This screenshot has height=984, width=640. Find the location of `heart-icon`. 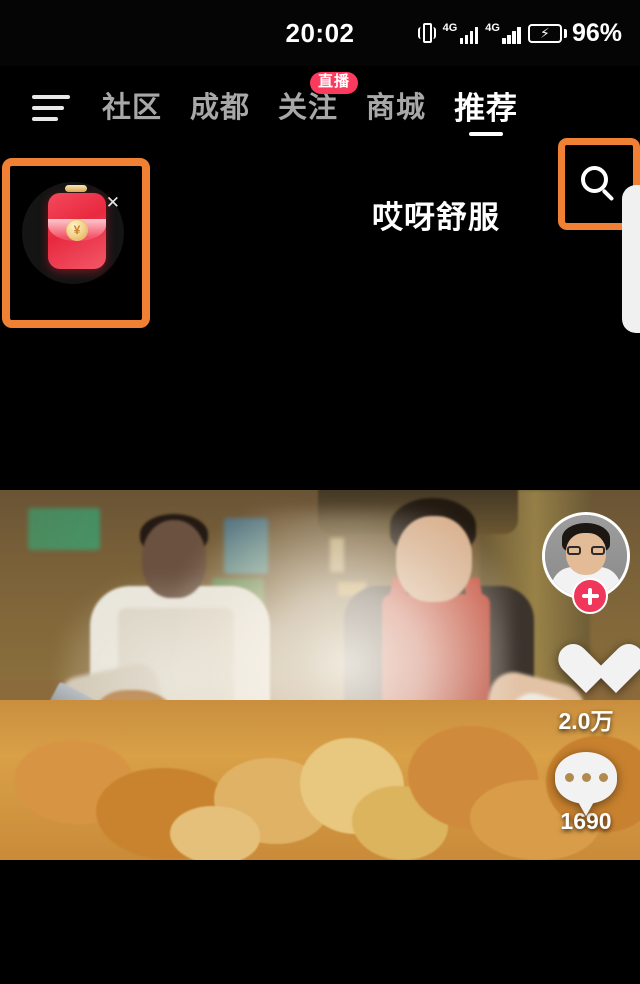

heart-icon is located at coordinates (586, 670).